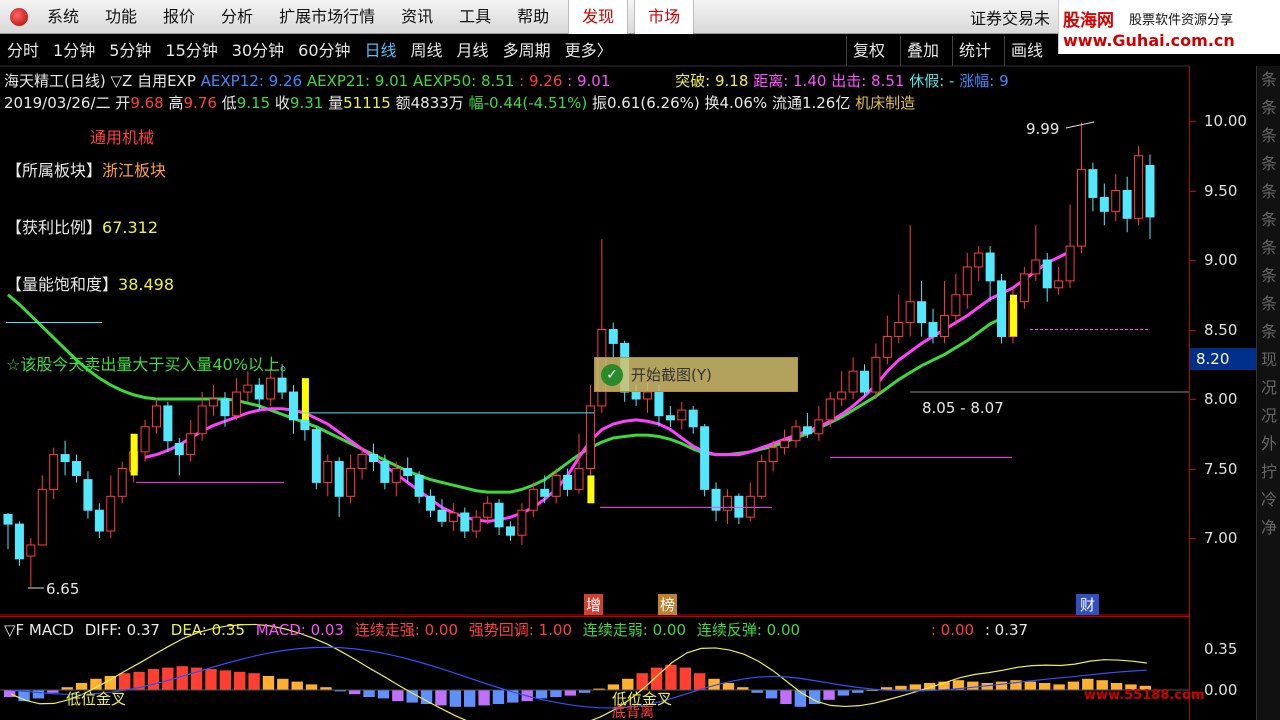 The width and height of the screenshot is (1280, 720). Describe the element at coordinates (1268, 444) in the screenshot. I see `sidebar-tab: 外` at that location.